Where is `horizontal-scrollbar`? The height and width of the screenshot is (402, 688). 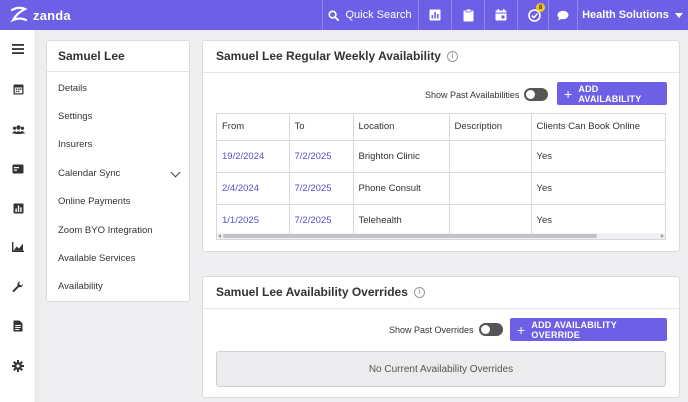
horizontal-scrollbar is located at coordinates (441, 236).